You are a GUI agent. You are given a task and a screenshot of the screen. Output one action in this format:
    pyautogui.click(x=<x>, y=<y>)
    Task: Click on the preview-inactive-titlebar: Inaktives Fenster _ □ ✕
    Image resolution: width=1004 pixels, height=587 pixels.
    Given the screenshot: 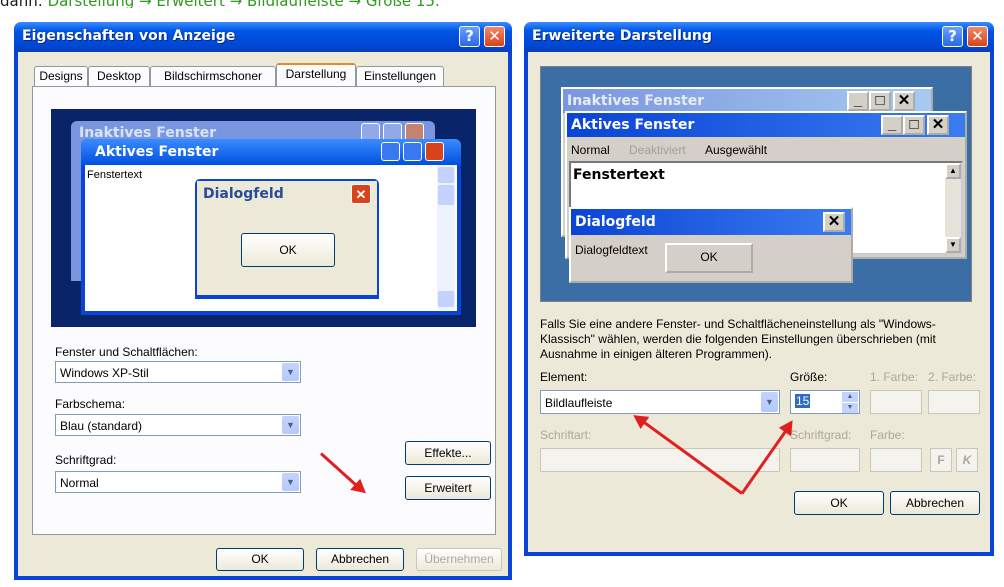 What is the action you would take?
    pyautogui.click(x=747, y=101)
    